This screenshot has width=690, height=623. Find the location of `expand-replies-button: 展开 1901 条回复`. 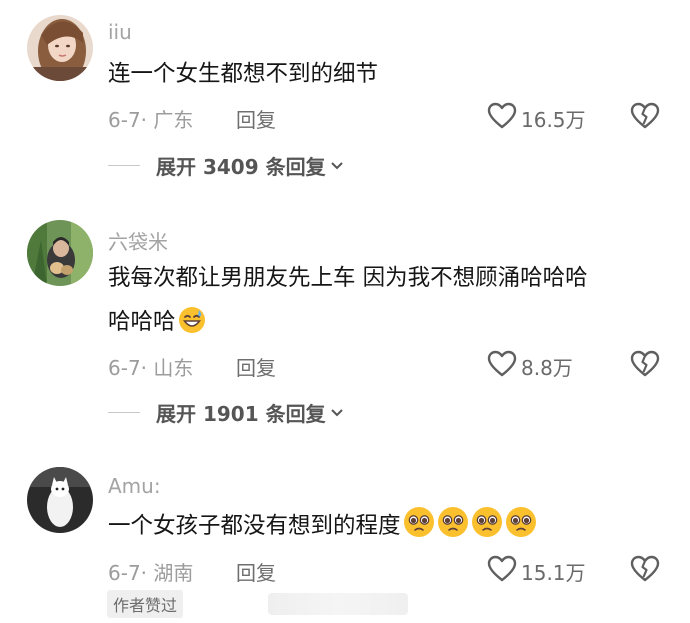

expand-replies-button: 展开 1901 条回复 is located at coordinates (226, 412).